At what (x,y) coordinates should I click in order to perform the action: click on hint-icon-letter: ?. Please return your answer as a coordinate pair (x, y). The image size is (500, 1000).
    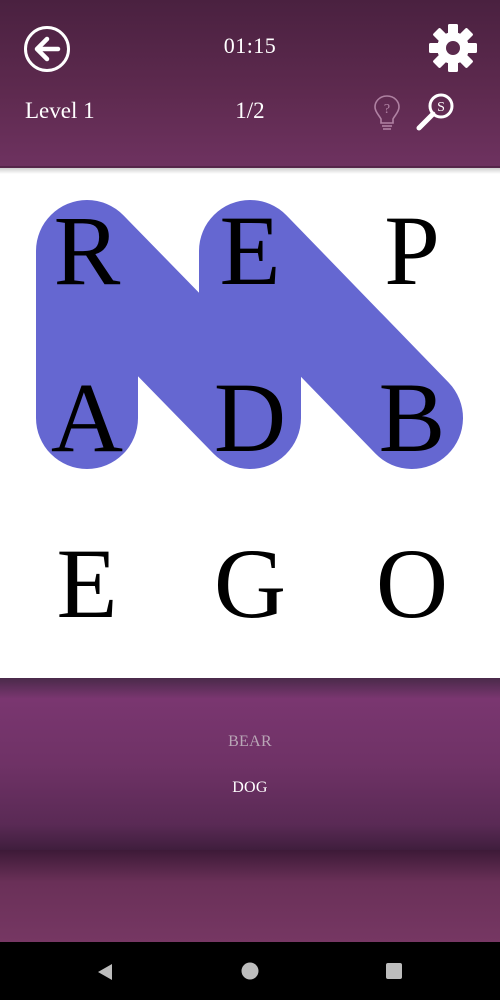
    Looking at the image, I should click on (387, 109).